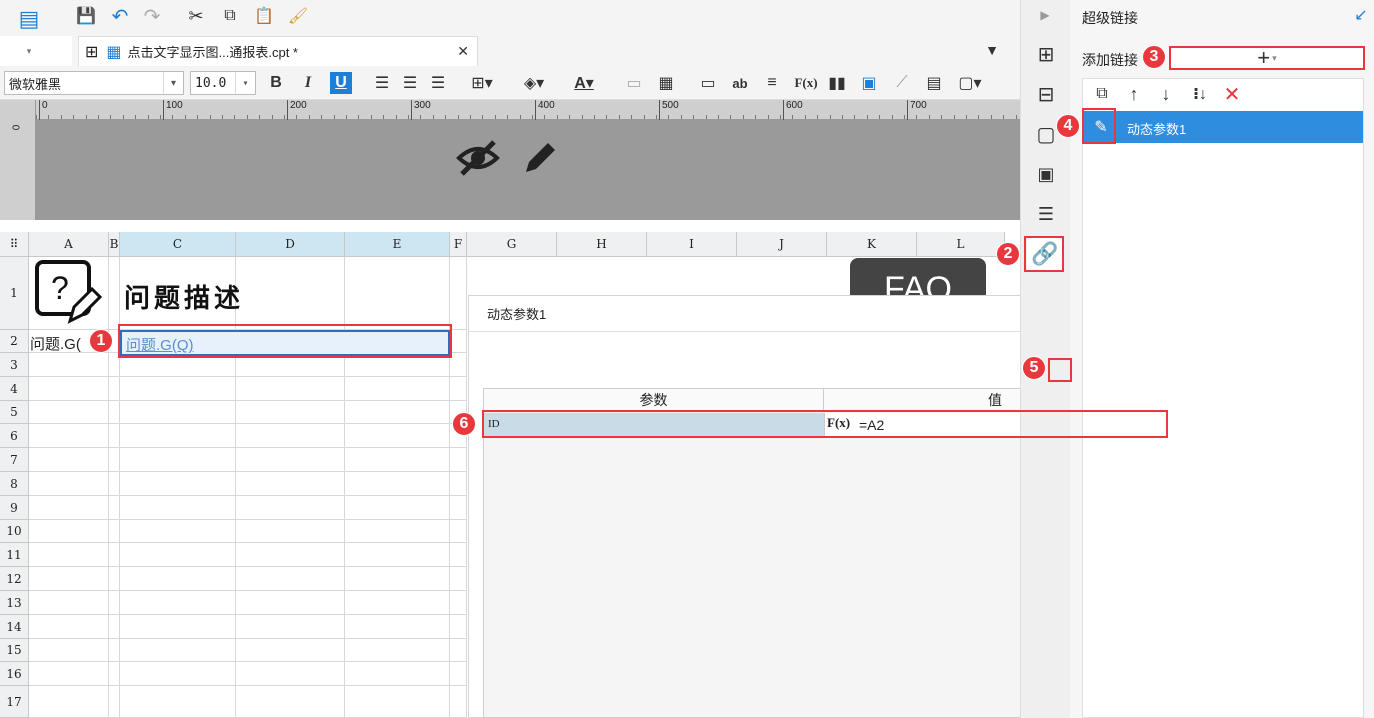 The width and height of the screenshot is (1374, 718). What do you see at coordinates (14, 674) in the screenshot?
I see `row-header: 16` at bounding box center [14, 674].